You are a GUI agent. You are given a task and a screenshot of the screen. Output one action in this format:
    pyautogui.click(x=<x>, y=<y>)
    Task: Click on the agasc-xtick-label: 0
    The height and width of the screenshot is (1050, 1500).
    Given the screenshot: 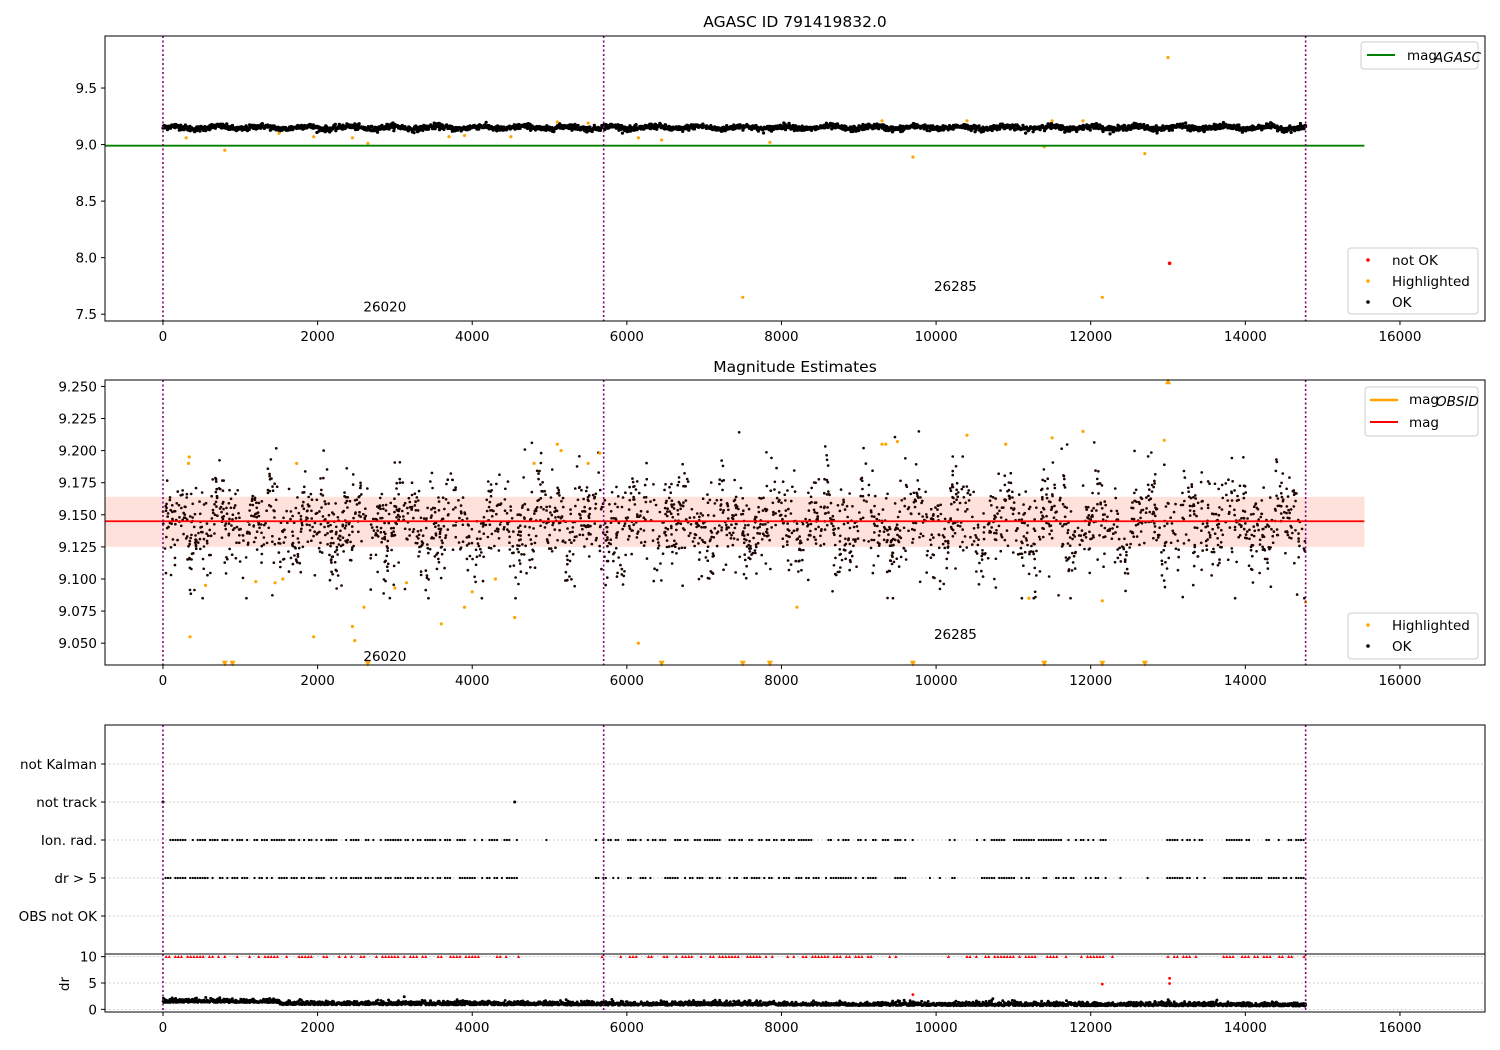 What is the action you would take?
    pyautogui.click(x=163, y=337)
    